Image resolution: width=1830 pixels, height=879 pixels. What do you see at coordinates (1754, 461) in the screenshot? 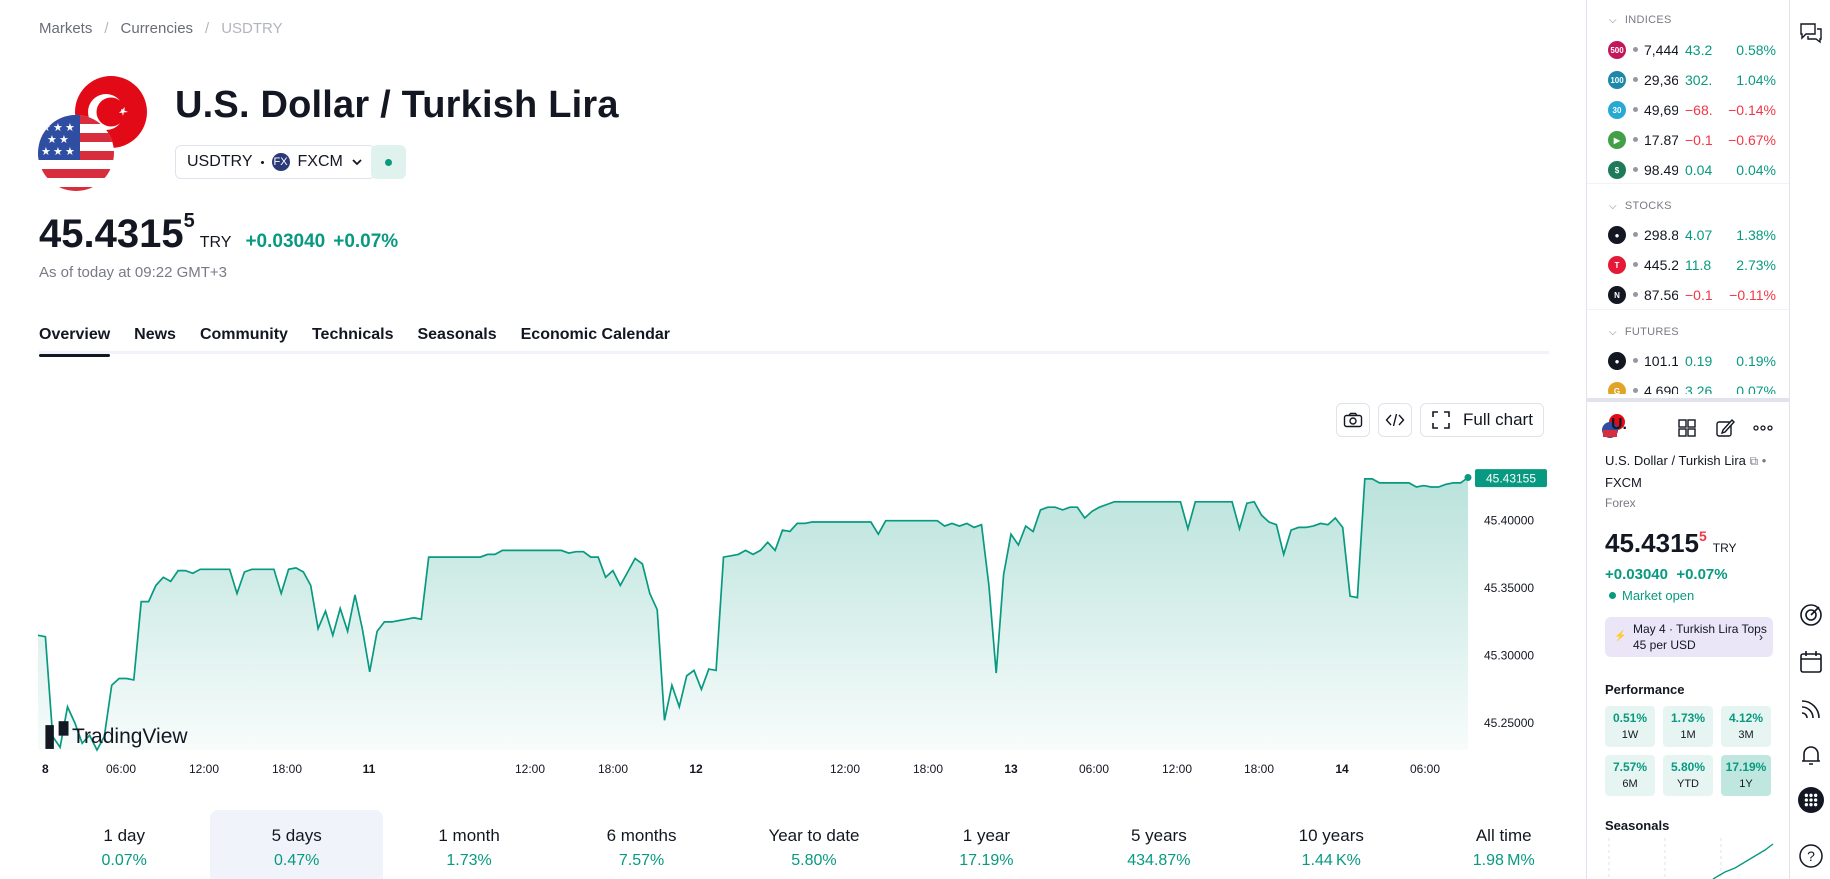
I see `external-link-icon: ⧉` at bounding box center [1754, 461].